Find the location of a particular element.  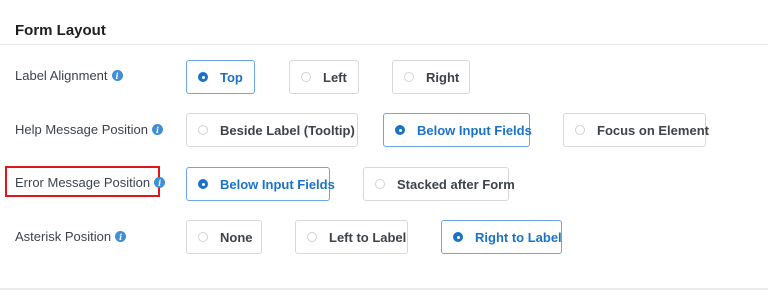

bottom-divider is located at coordinates (384, 289).